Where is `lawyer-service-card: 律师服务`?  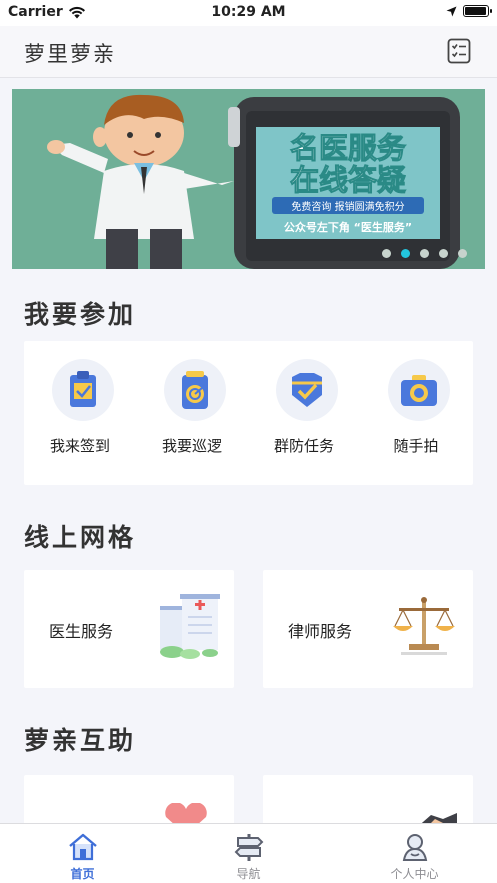 lawyer-service-card: 律师服务 is located at coordinates (368, 629).